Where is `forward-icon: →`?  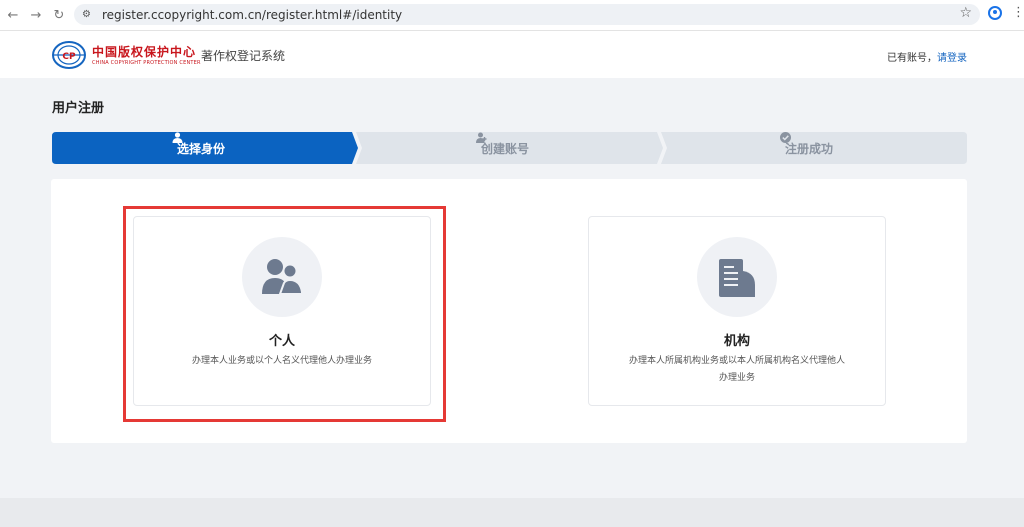 forward-icon: → is located at coordinates (36, 15).